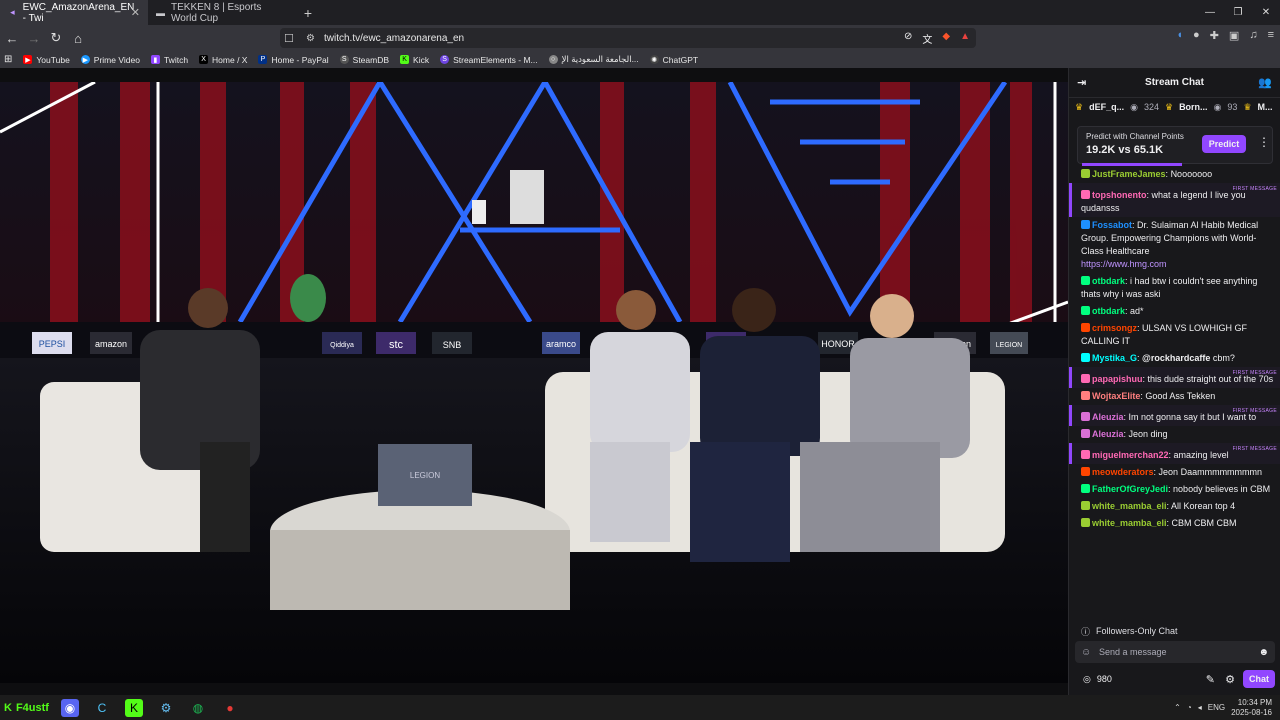 The image size is (1280, 720). Describe the element at coordinates (1177, 707) in the screenshot. I see `chevron-up-icon: ⌃` at that location.